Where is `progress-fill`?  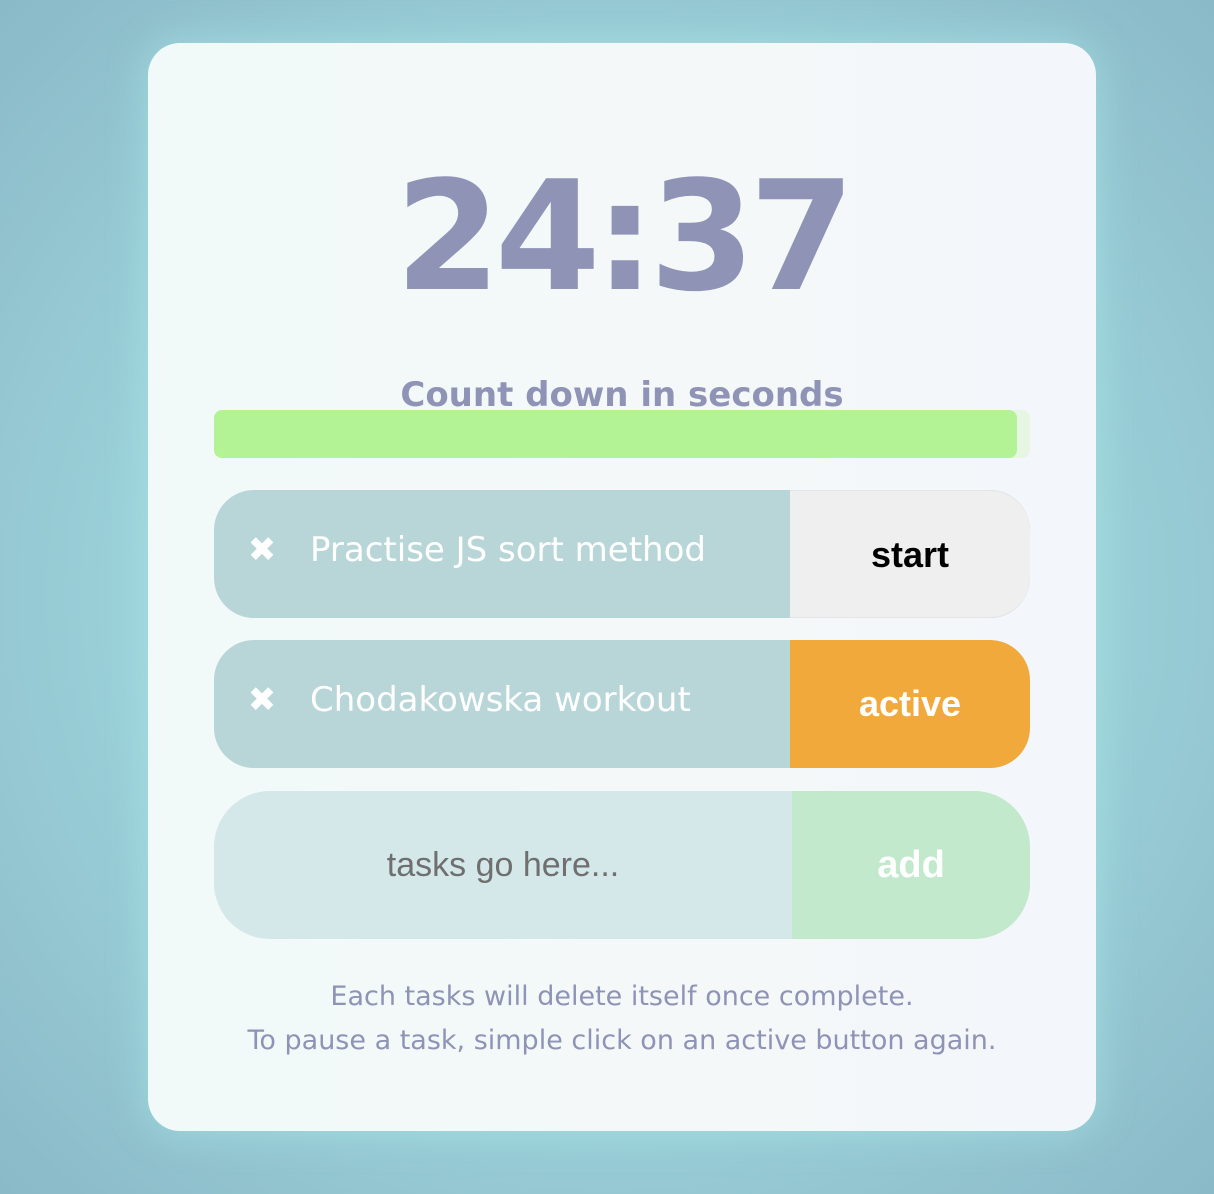 progress-fill is located at coordinates (615, 434).